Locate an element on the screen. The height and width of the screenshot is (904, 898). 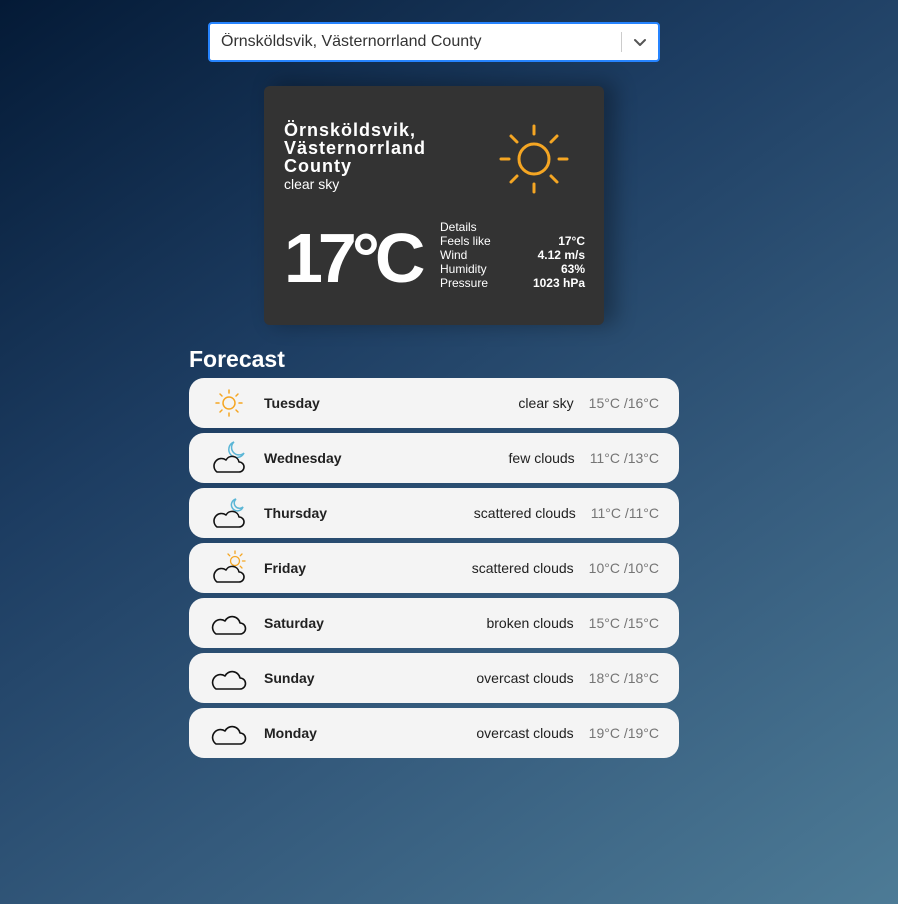
detail-label: Wind is located at coordinates (454, 255).